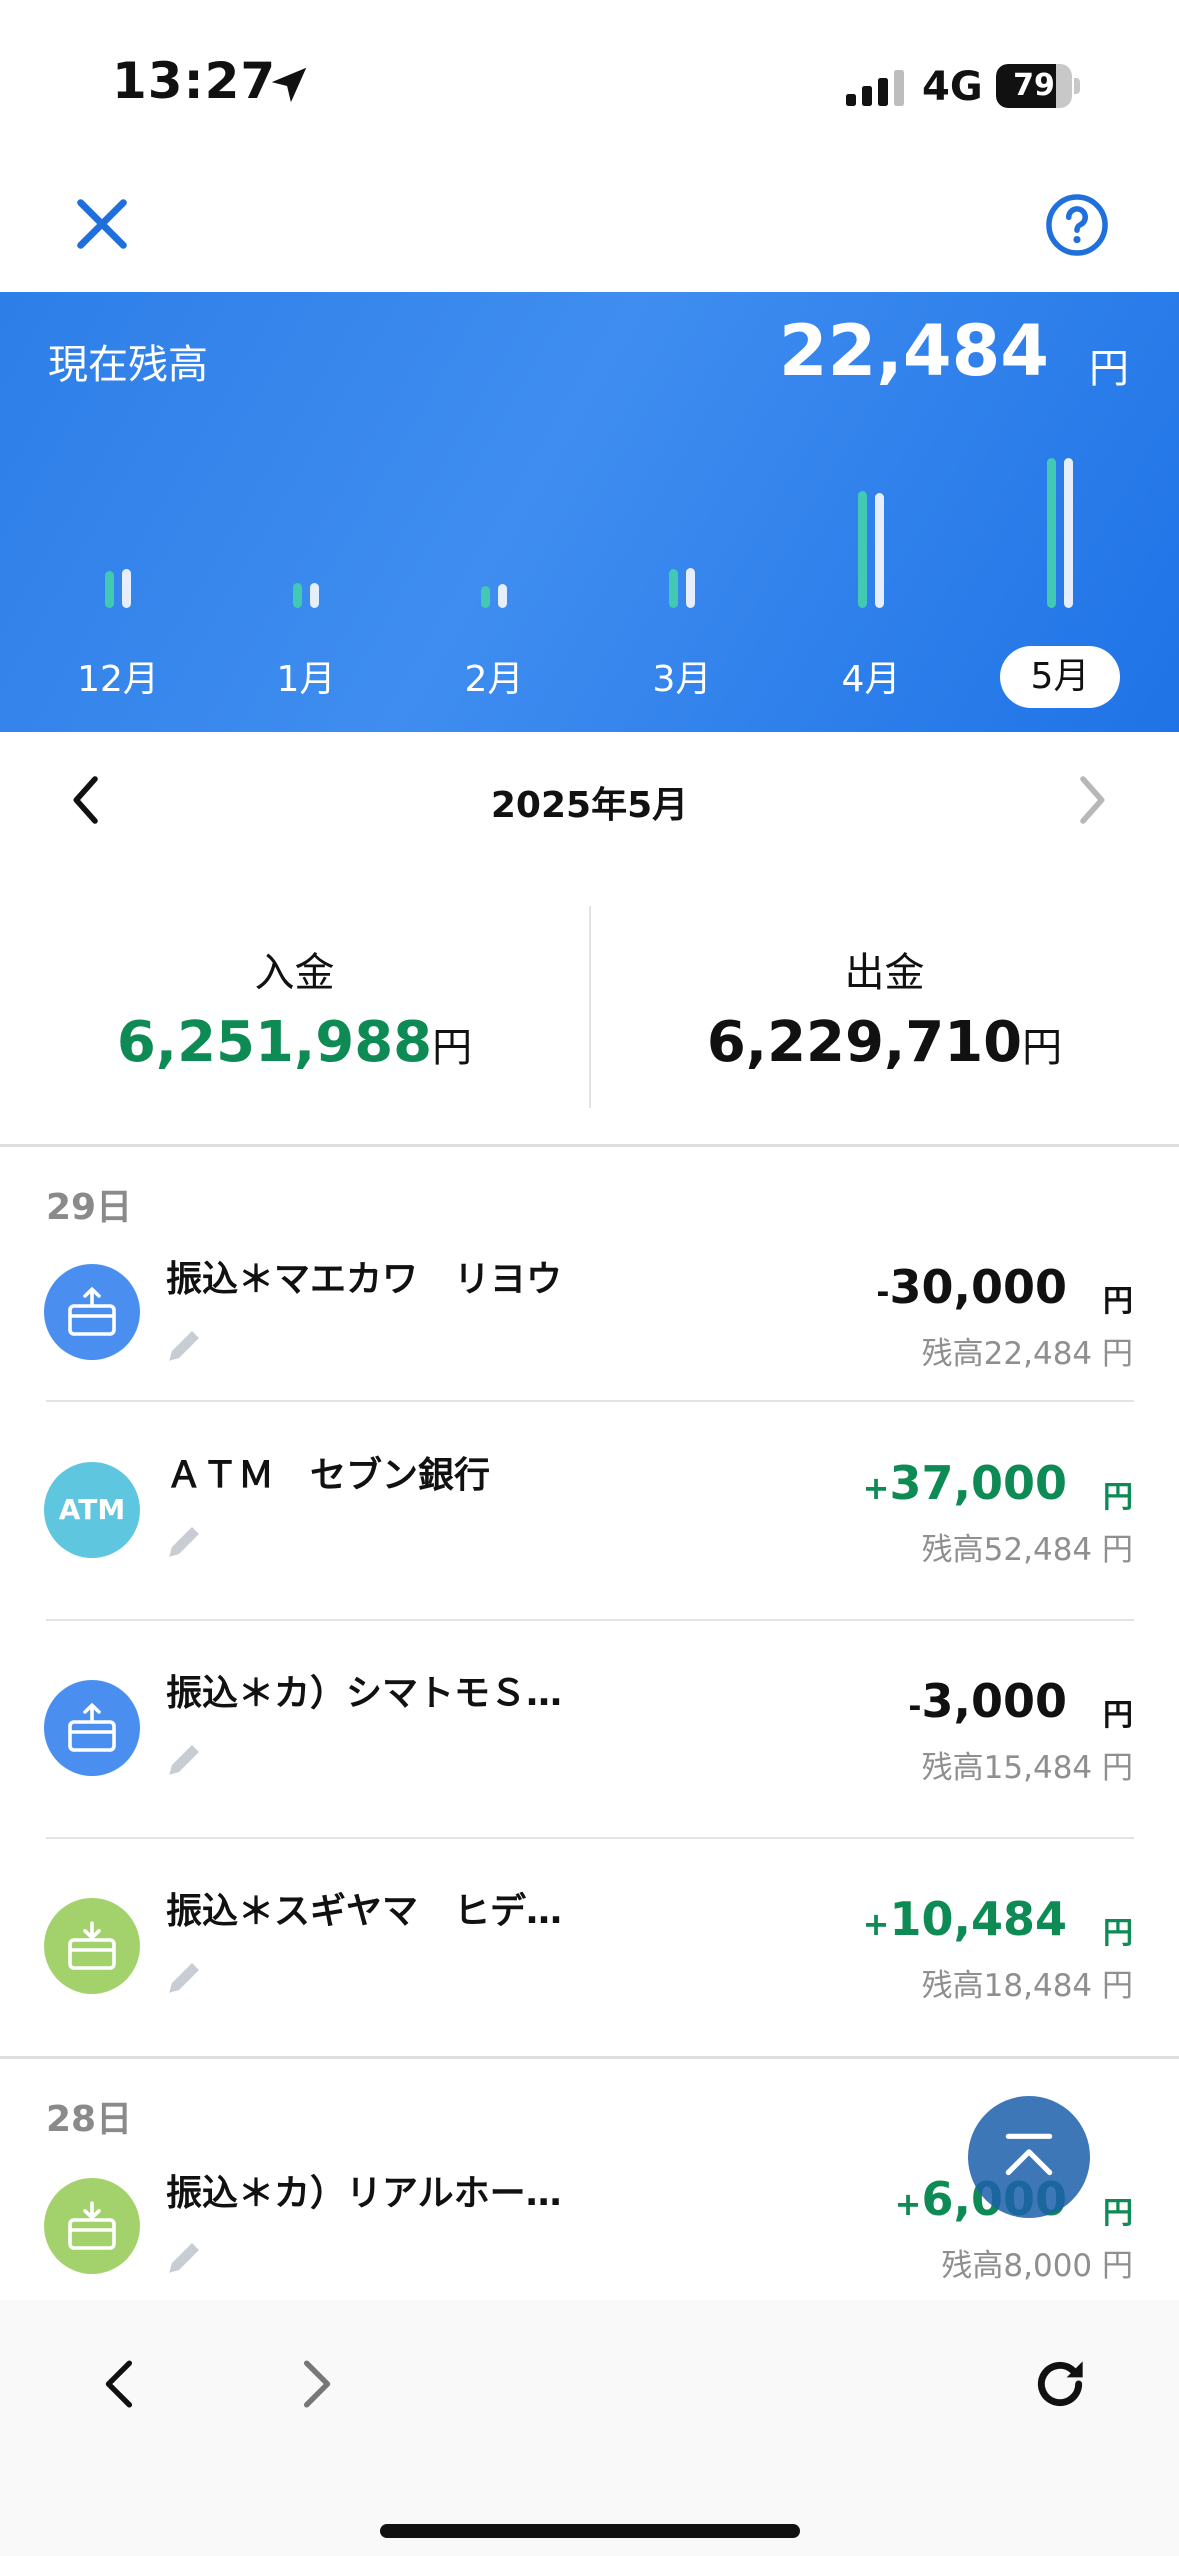 Image resolution: width=1179 pixels, height=2556 pixels. I want to click on next-month-button, so click(1090, 800).